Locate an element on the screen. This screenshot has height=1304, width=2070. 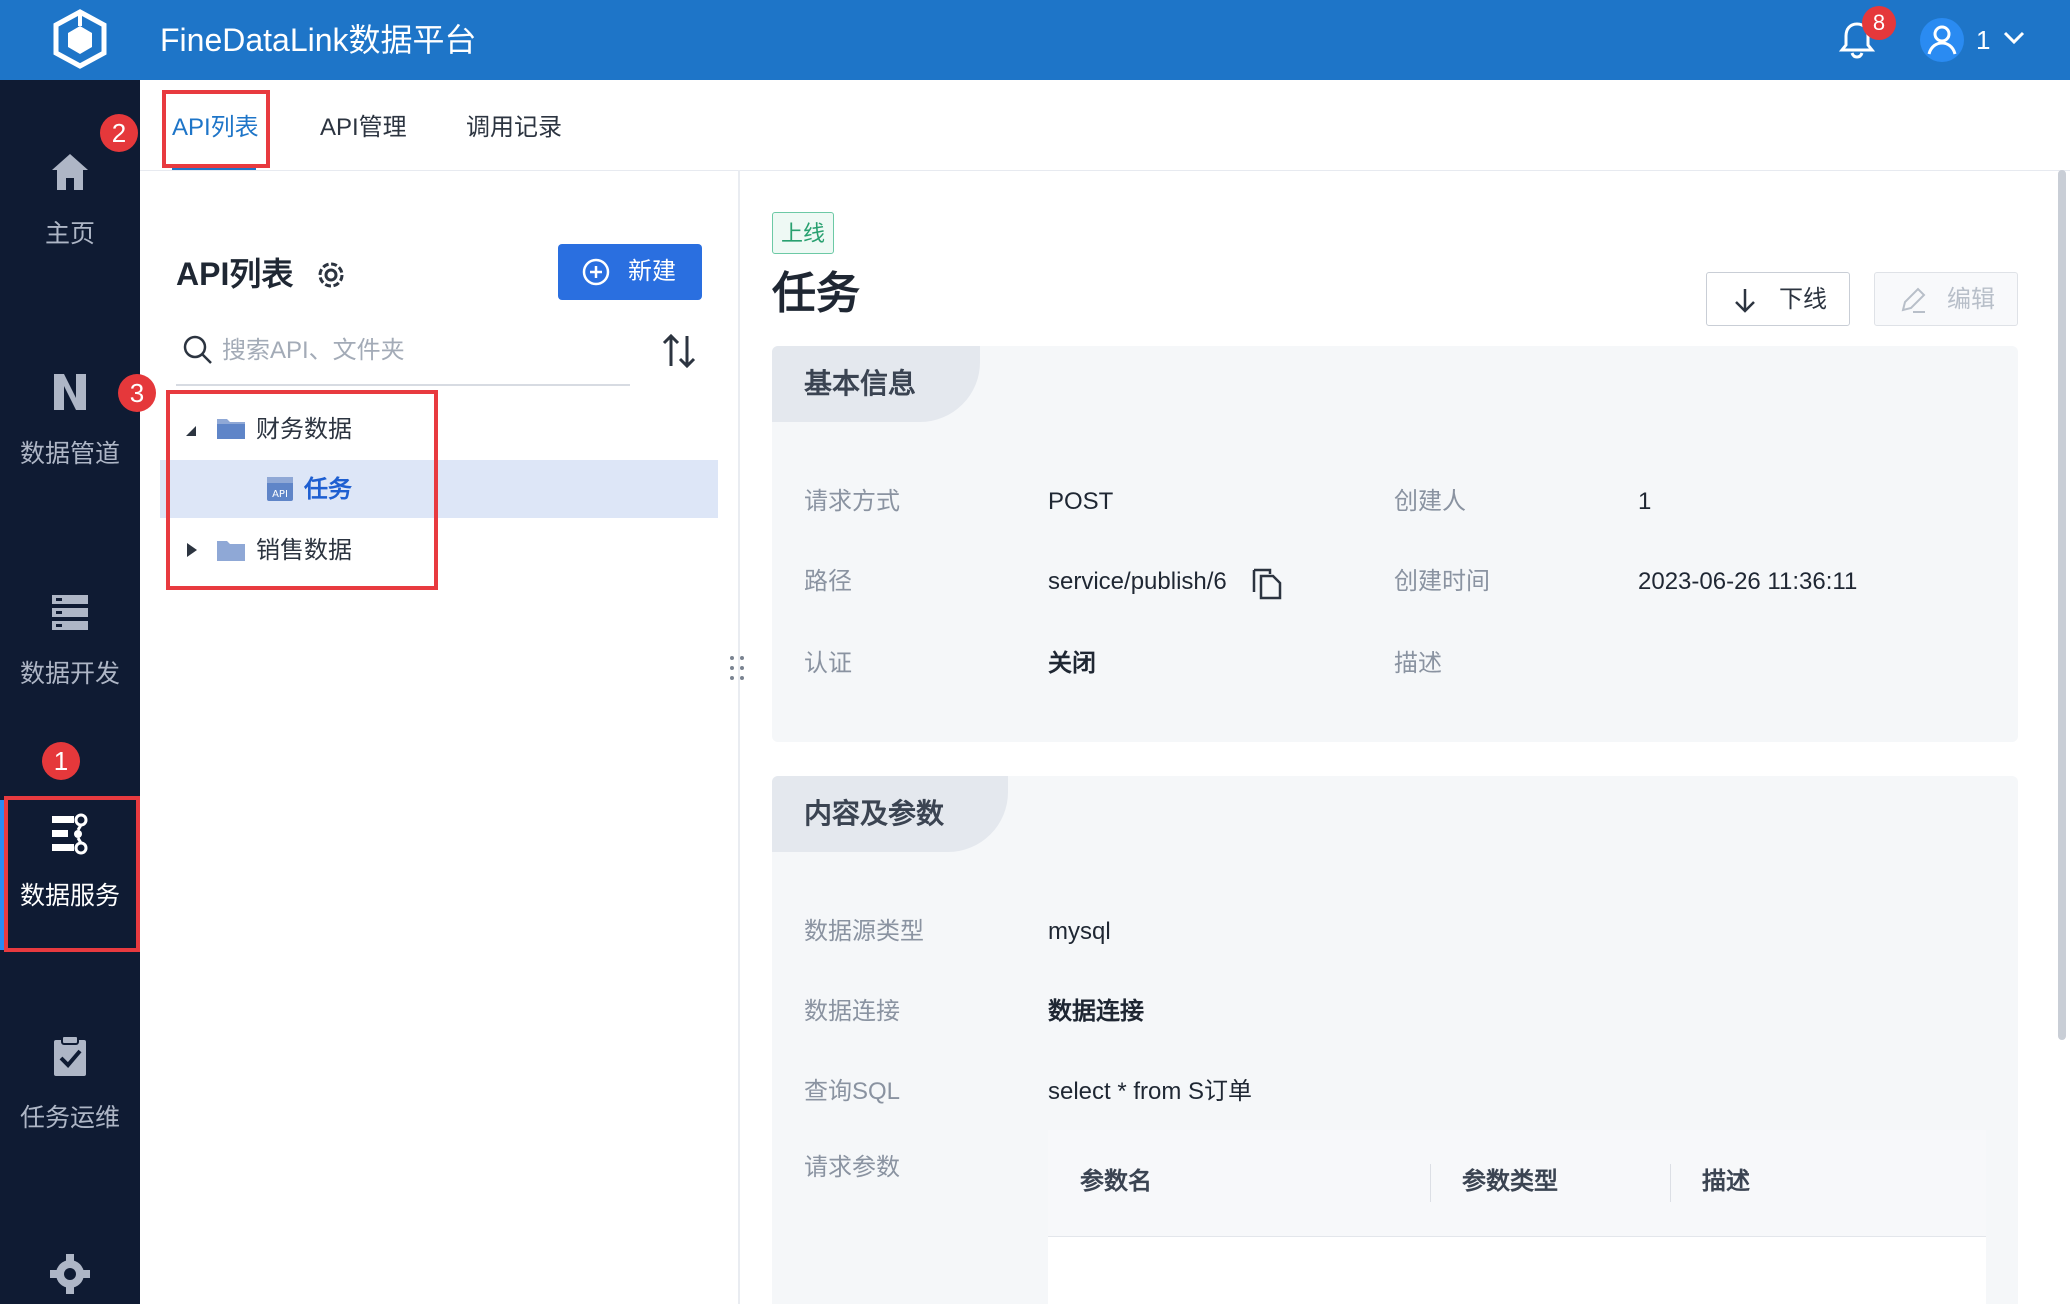
creator-label: 创建人 is located at coordinates (1430, 501).